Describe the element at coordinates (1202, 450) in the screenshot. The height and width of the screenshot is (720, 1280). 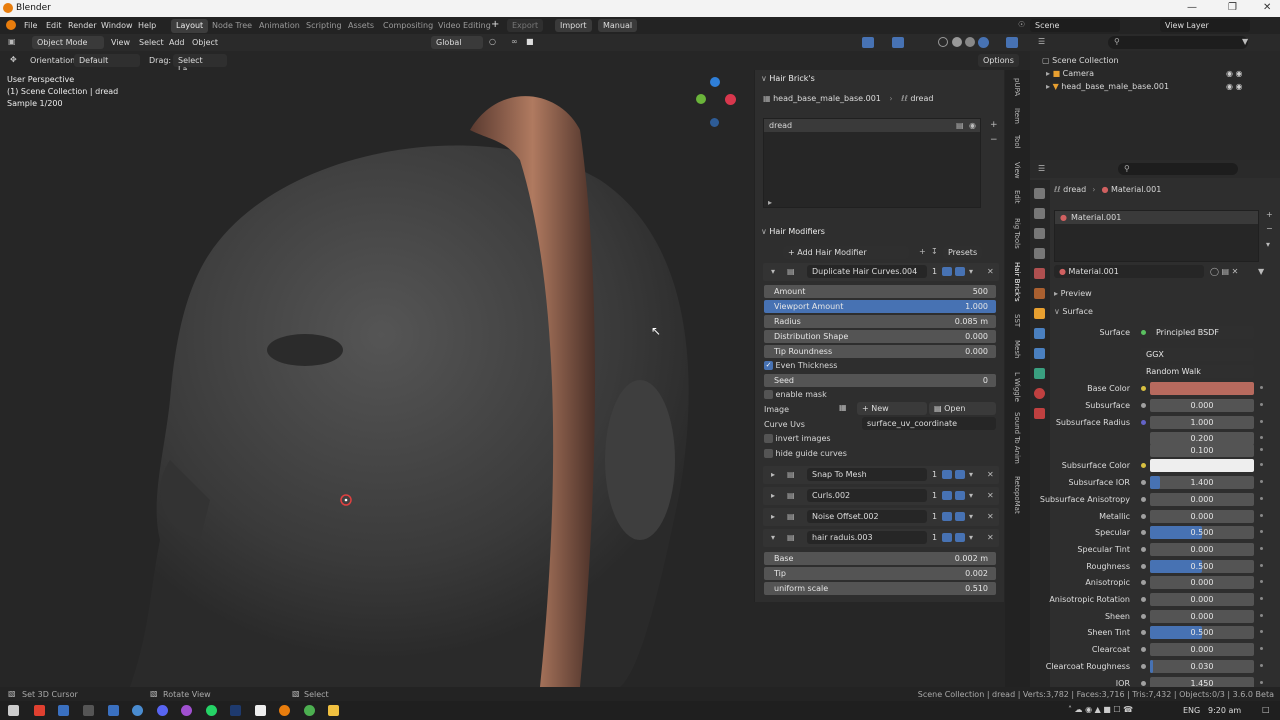
I see `shader-input-field: 0.100` at that location.